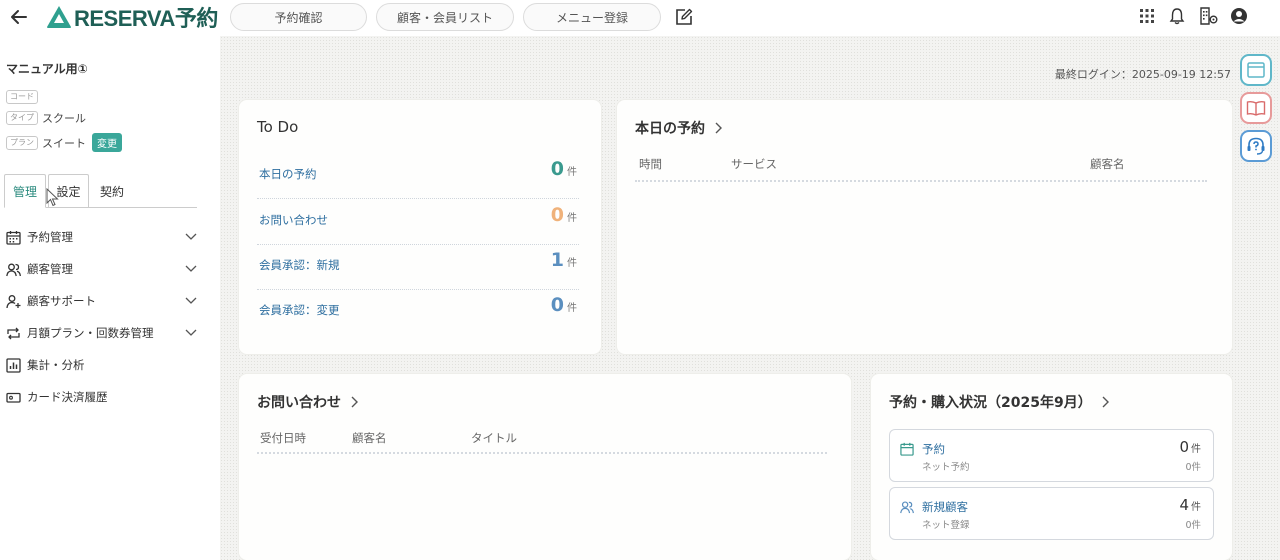  Describe the element at coordinates (22, 118) in the screenshot. I see `type-tag: タイプ` at that location.